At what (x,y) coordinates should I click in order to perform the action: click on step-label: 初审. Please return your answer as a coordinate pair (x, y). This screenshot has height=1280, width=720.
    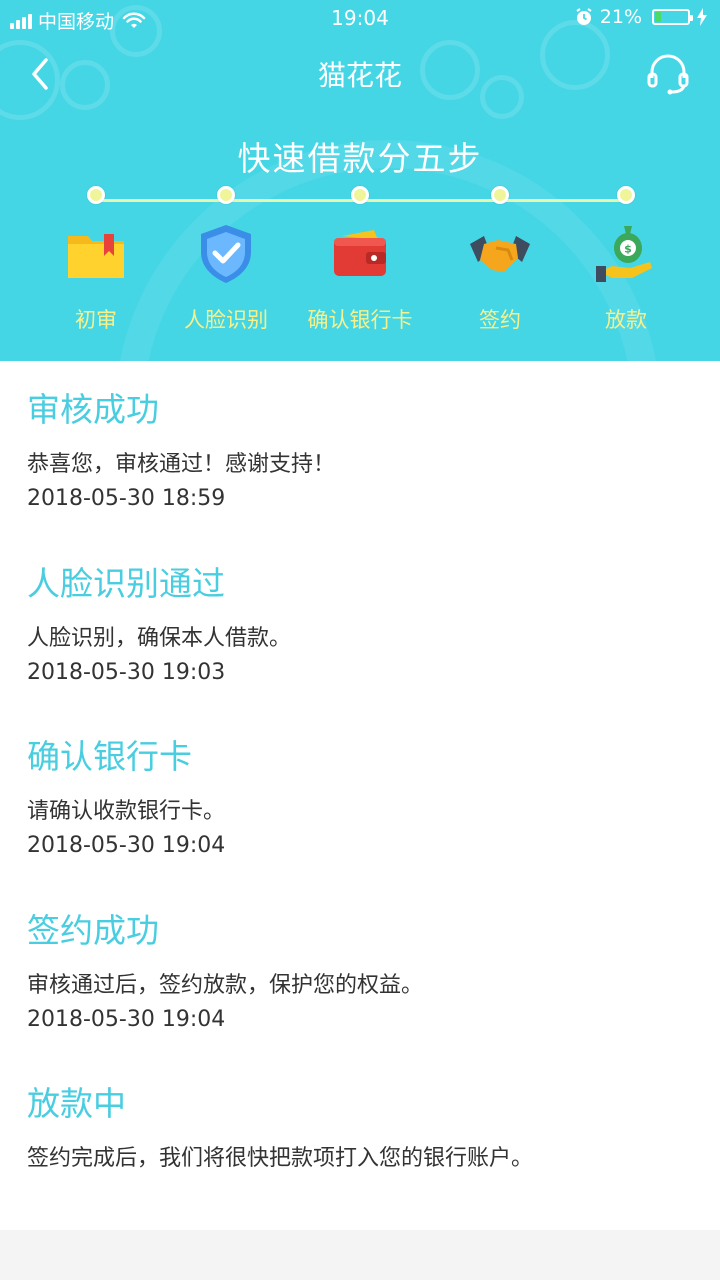
    Looking at the image, I should click on (96, 320).